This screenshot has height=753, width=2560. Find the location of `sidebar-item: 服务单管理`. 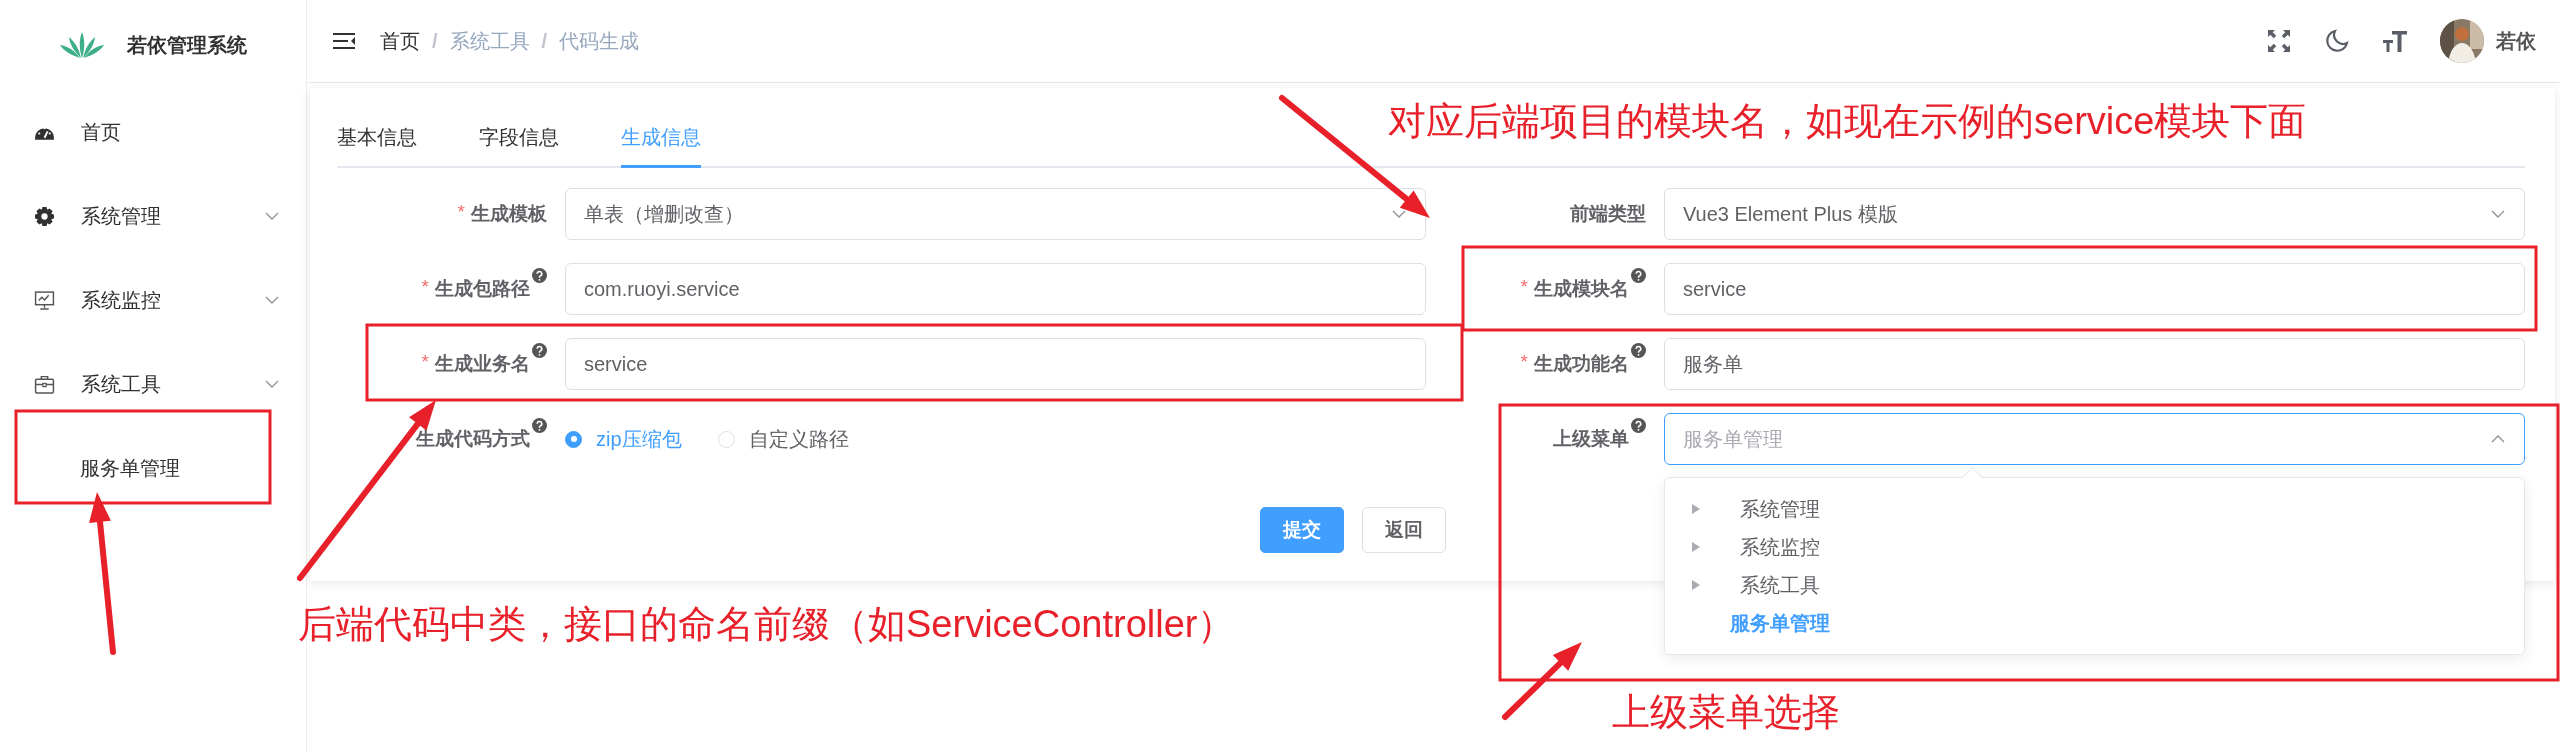

sidebar-item: 服务单管理 is located at coordinates (153, 468).